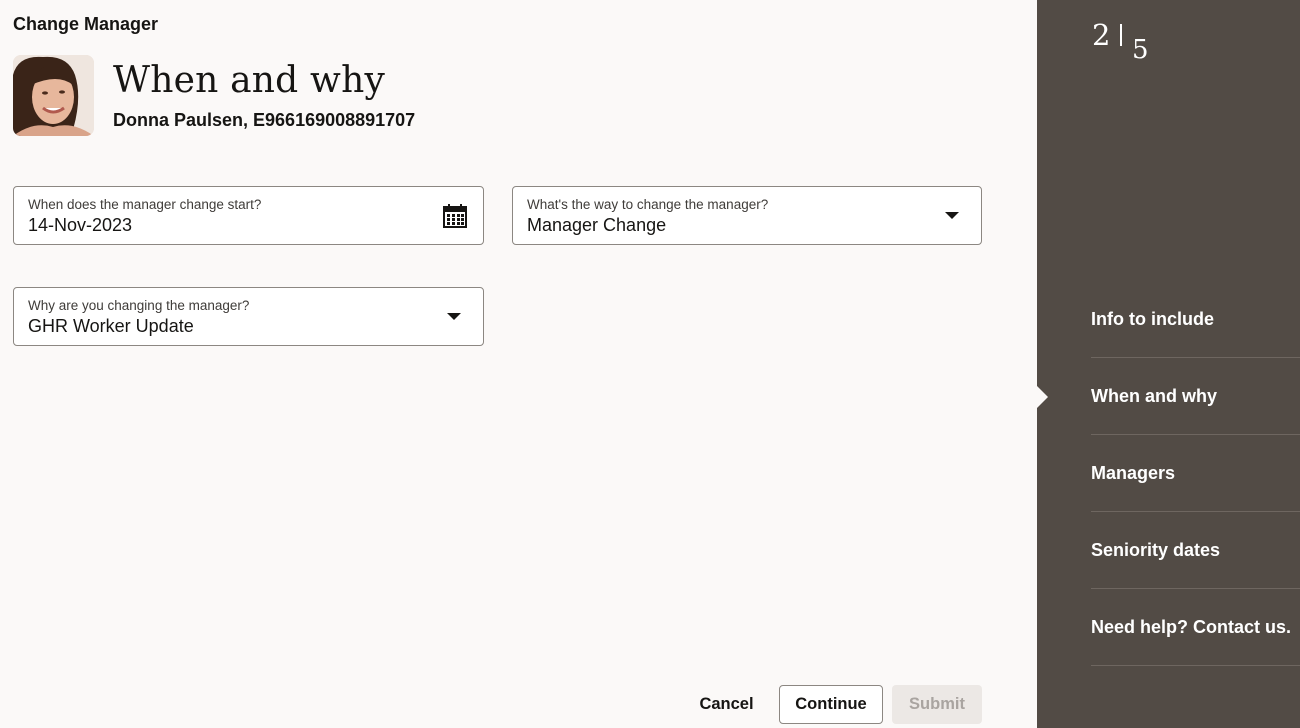 Image resolution: width=1300 pixels, height=728 pixels. What do you see at coordinates (1195, 319) in the screenshot?
I see `nav-item-info-to-include: Info to include` at bounding box center [1195, 319].